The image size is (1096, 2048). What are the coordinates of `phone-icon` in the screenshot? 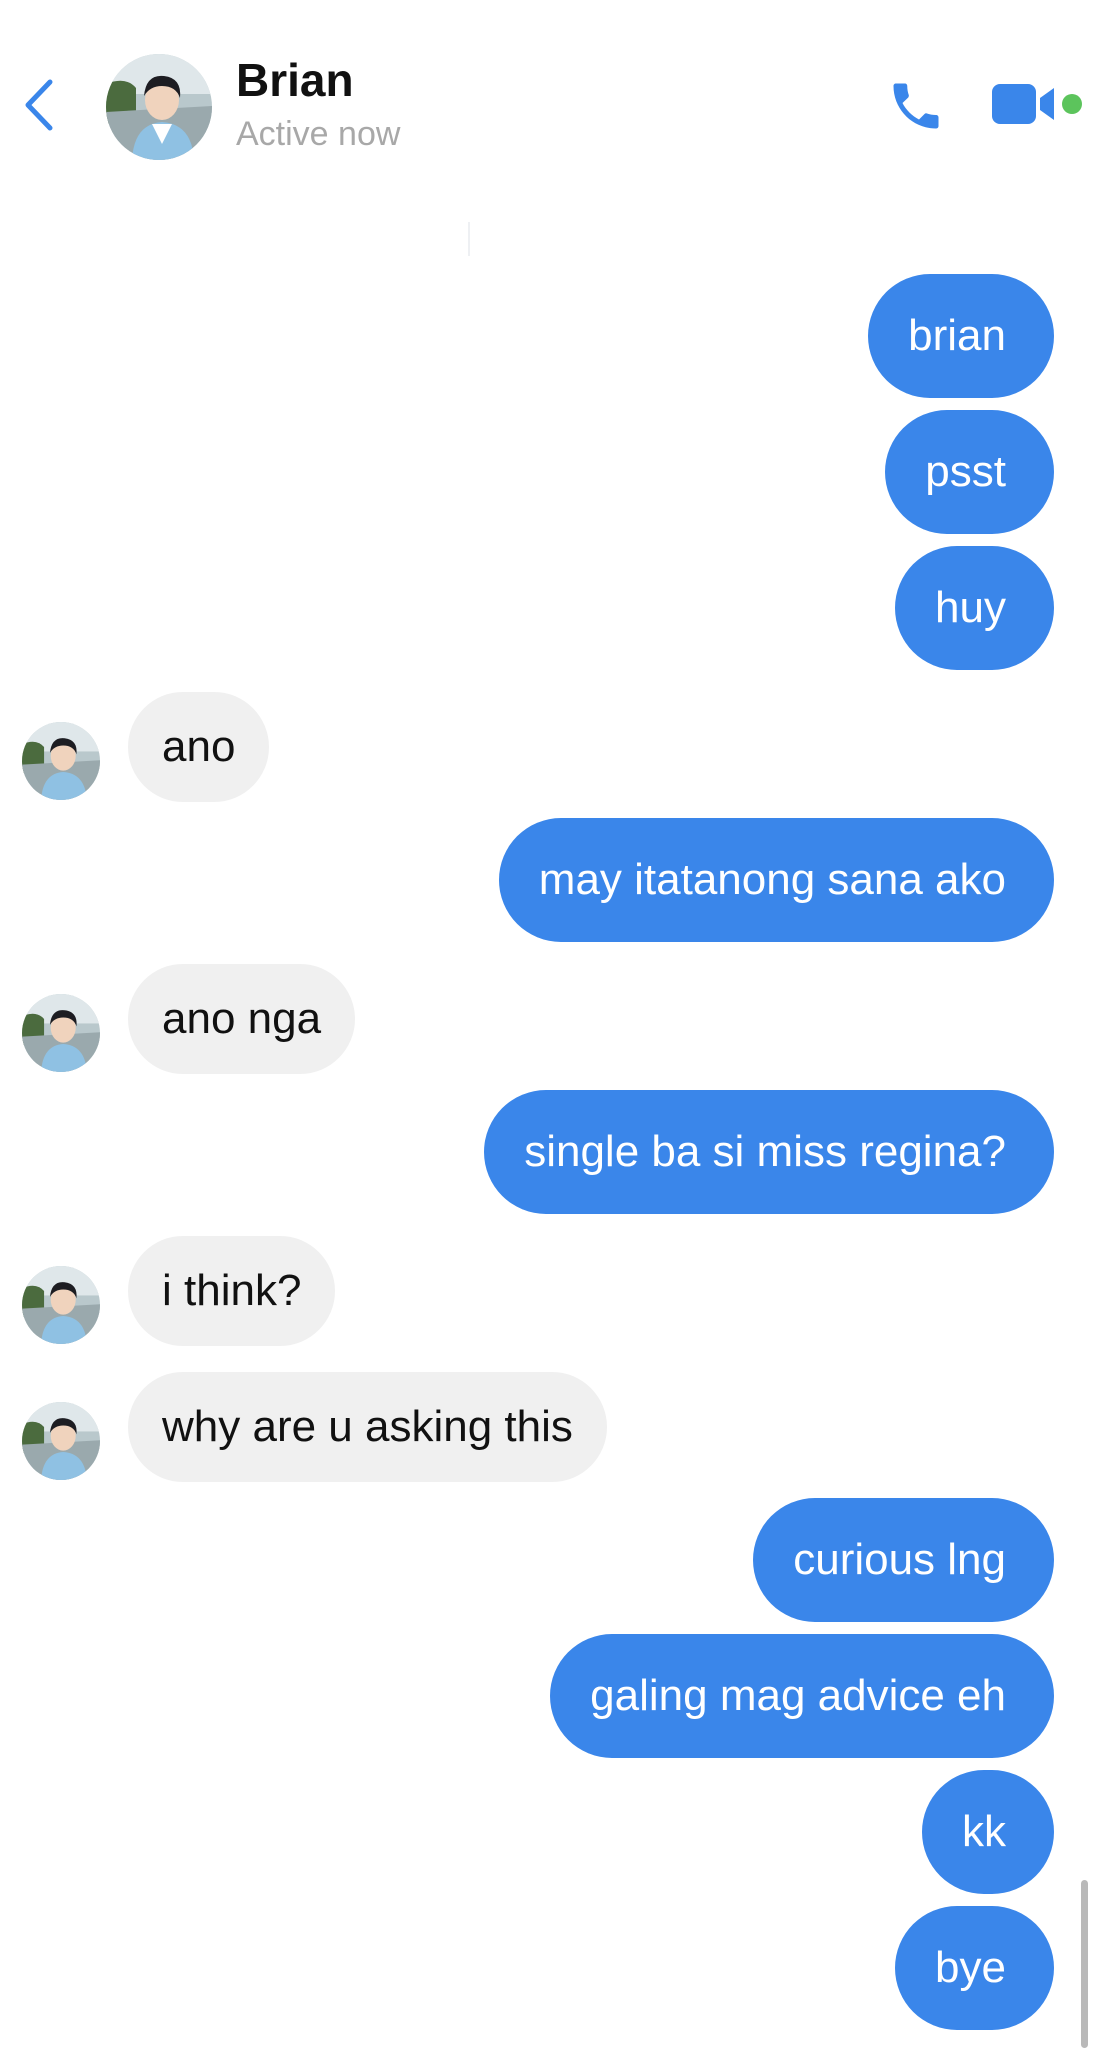 It's located at (916, 106).